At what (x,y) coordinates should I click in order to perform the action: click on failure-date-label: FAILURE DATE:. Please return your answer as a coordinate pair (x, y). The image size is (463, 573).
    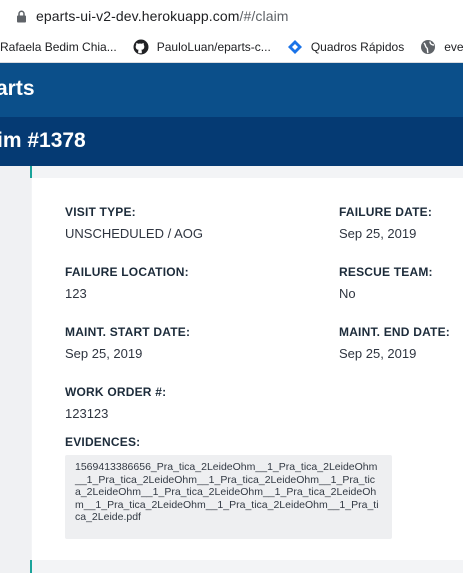
    Looking at the image, I should click on (386, 212).